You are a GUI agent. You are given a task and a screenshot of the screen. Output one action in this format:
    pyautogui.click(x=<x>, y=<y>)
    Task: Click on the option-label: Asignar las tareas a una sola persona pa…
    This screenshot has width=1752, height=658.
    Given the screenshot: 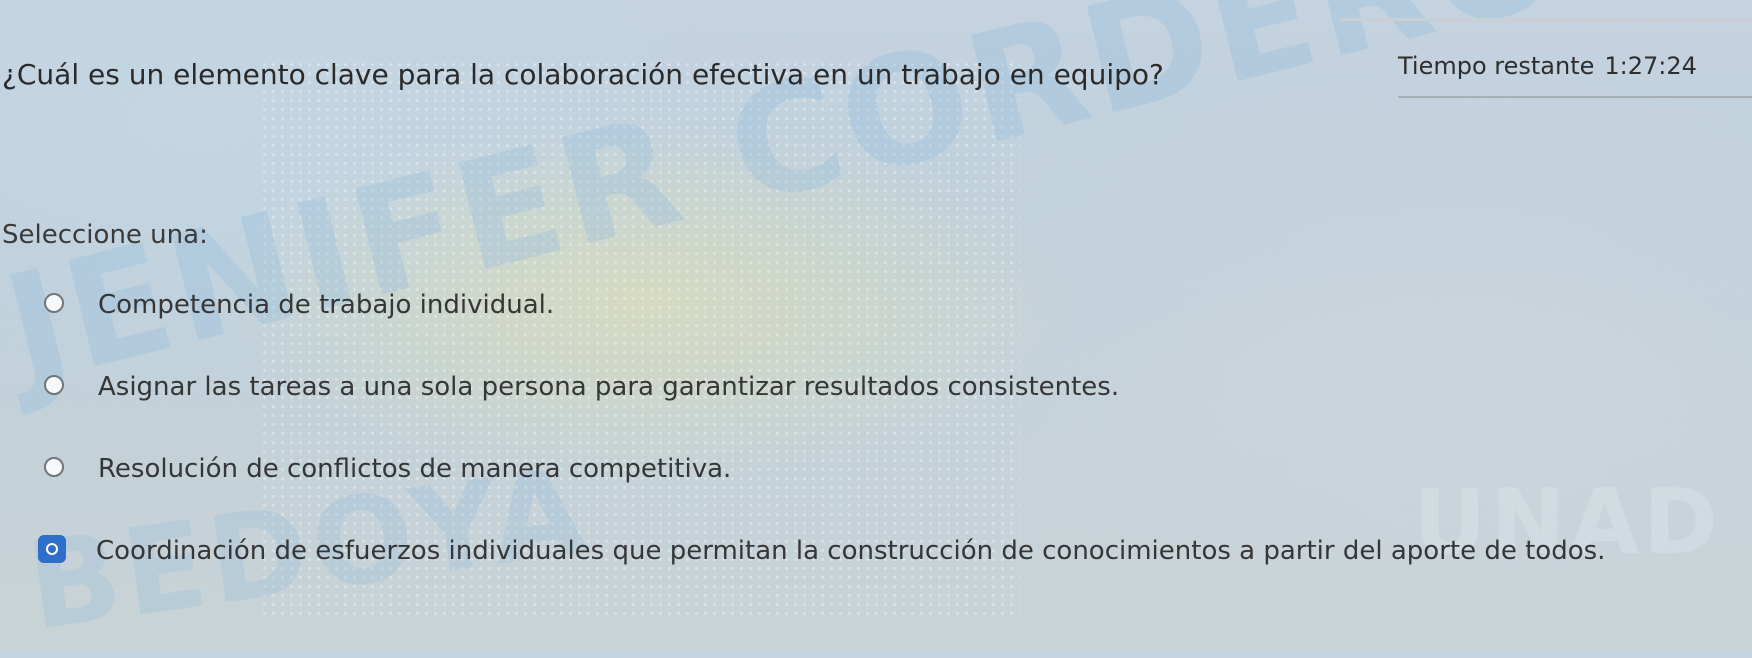 What is the action you would take?
    pyautogui.click(x=608, y=387)
    